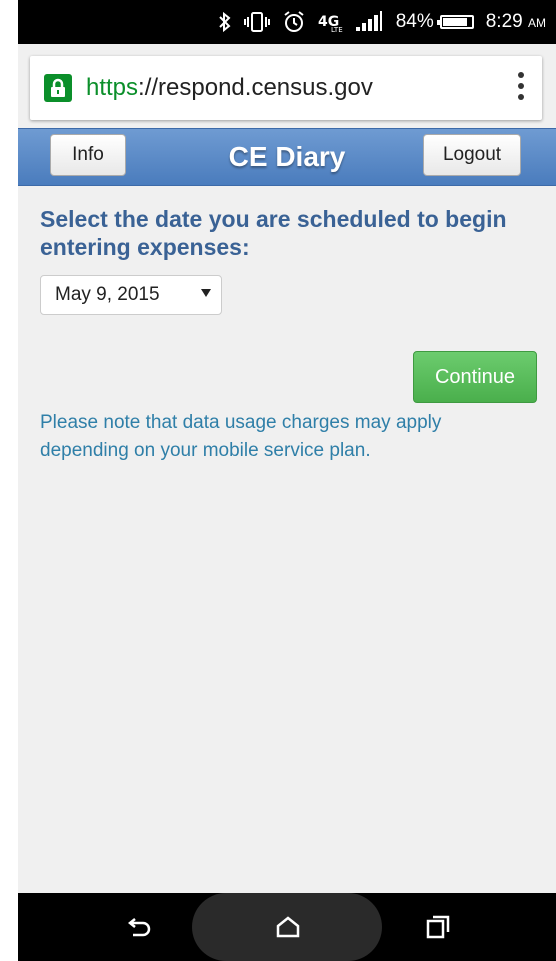  I want to click on date-select: May 9, 2015, so click(131, 295).